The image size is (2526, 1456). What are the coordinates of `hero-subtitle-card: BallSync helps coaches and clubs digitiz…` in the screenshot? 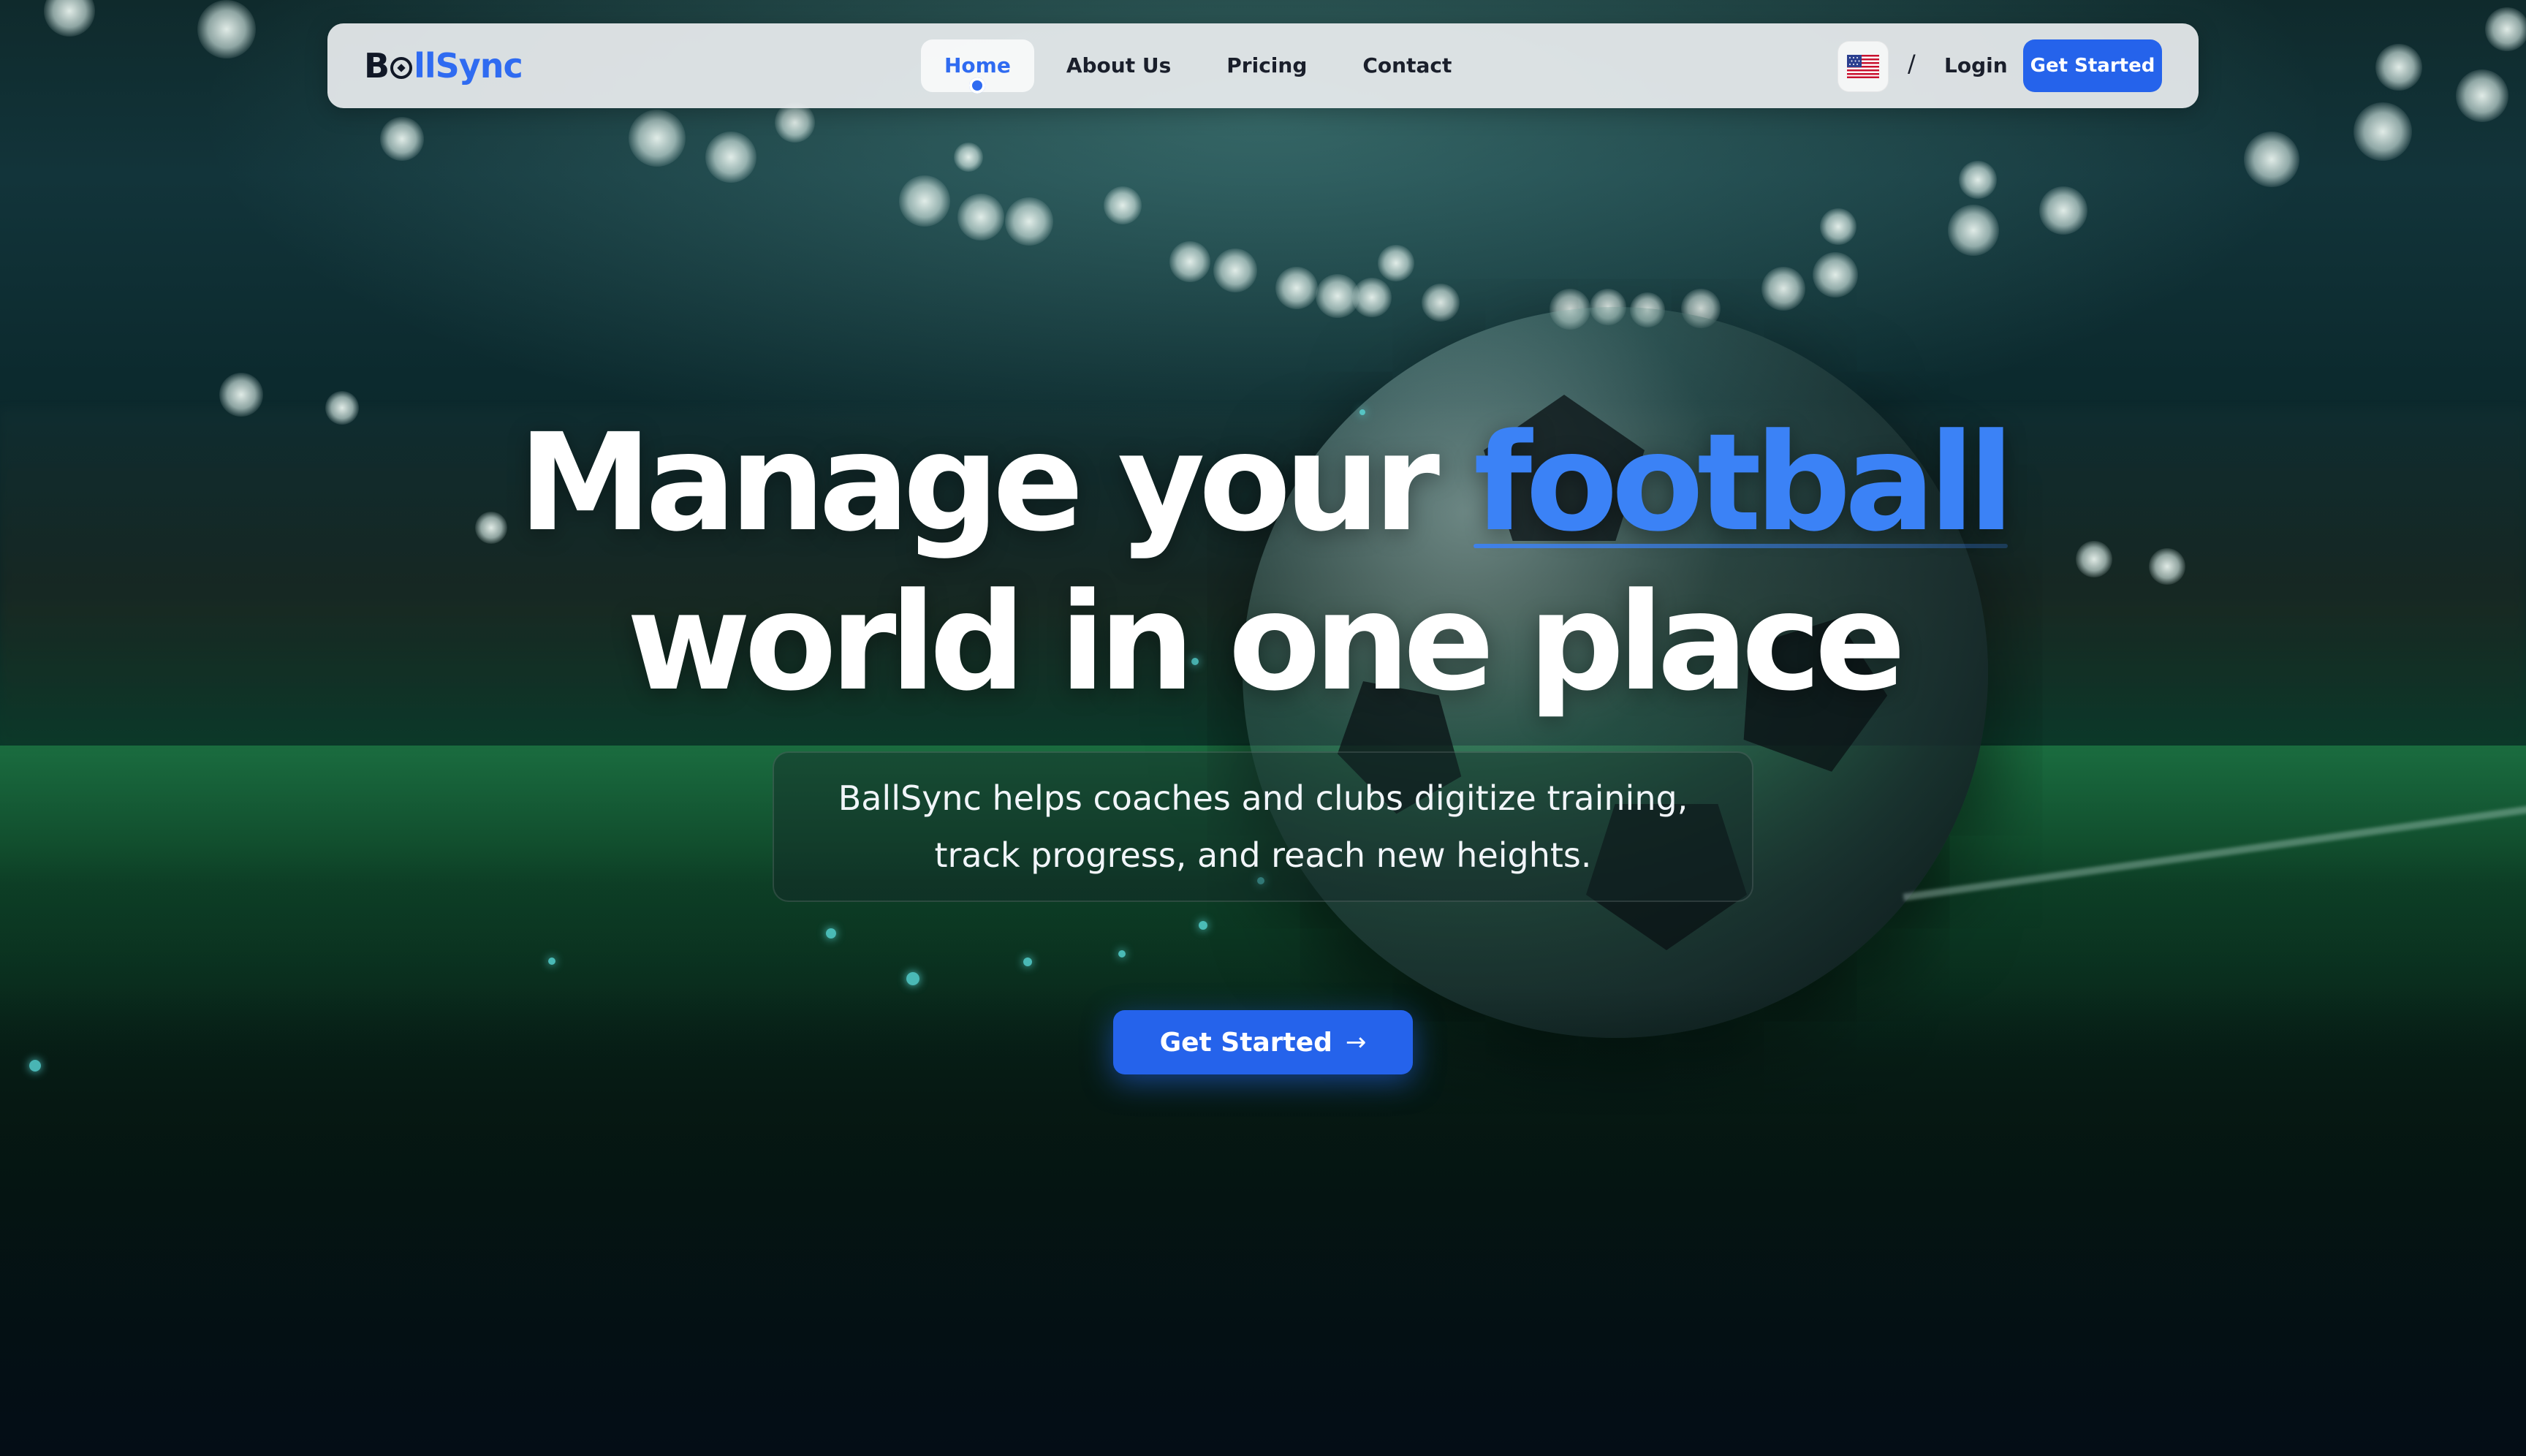 It's located at (1263, 826).